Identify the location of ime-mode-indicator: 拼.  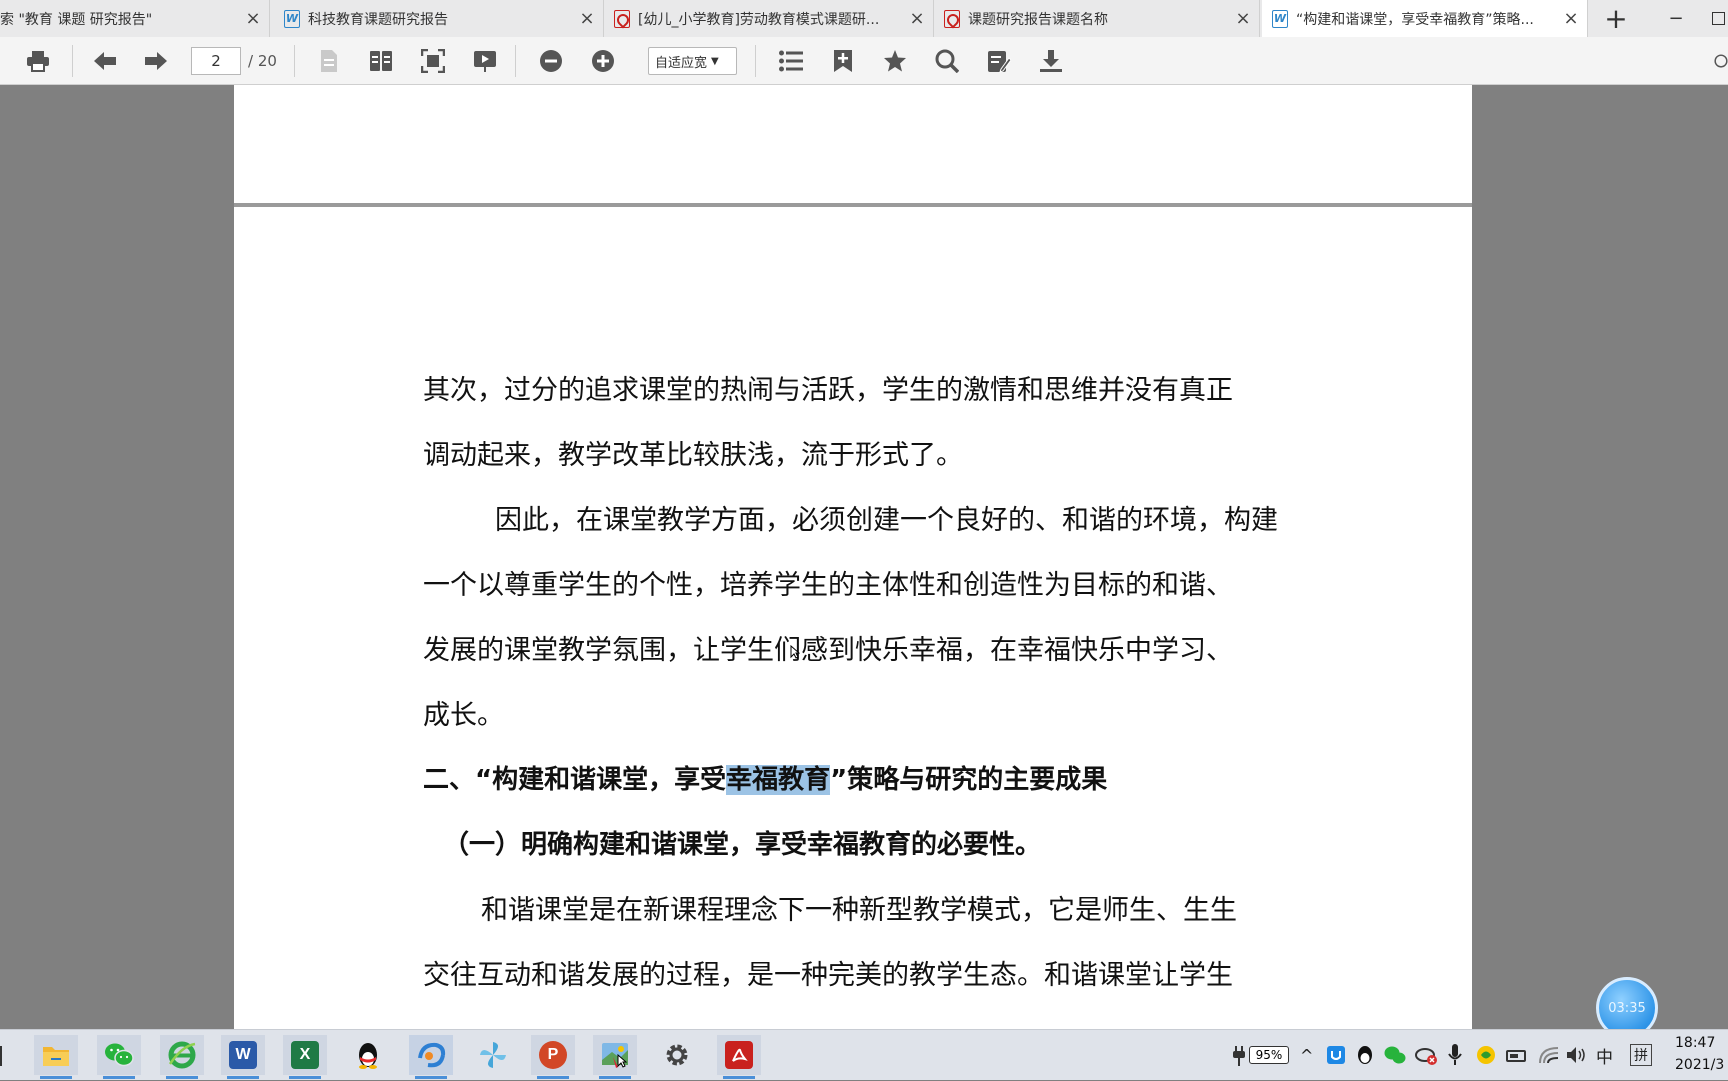
(1641, 1055).